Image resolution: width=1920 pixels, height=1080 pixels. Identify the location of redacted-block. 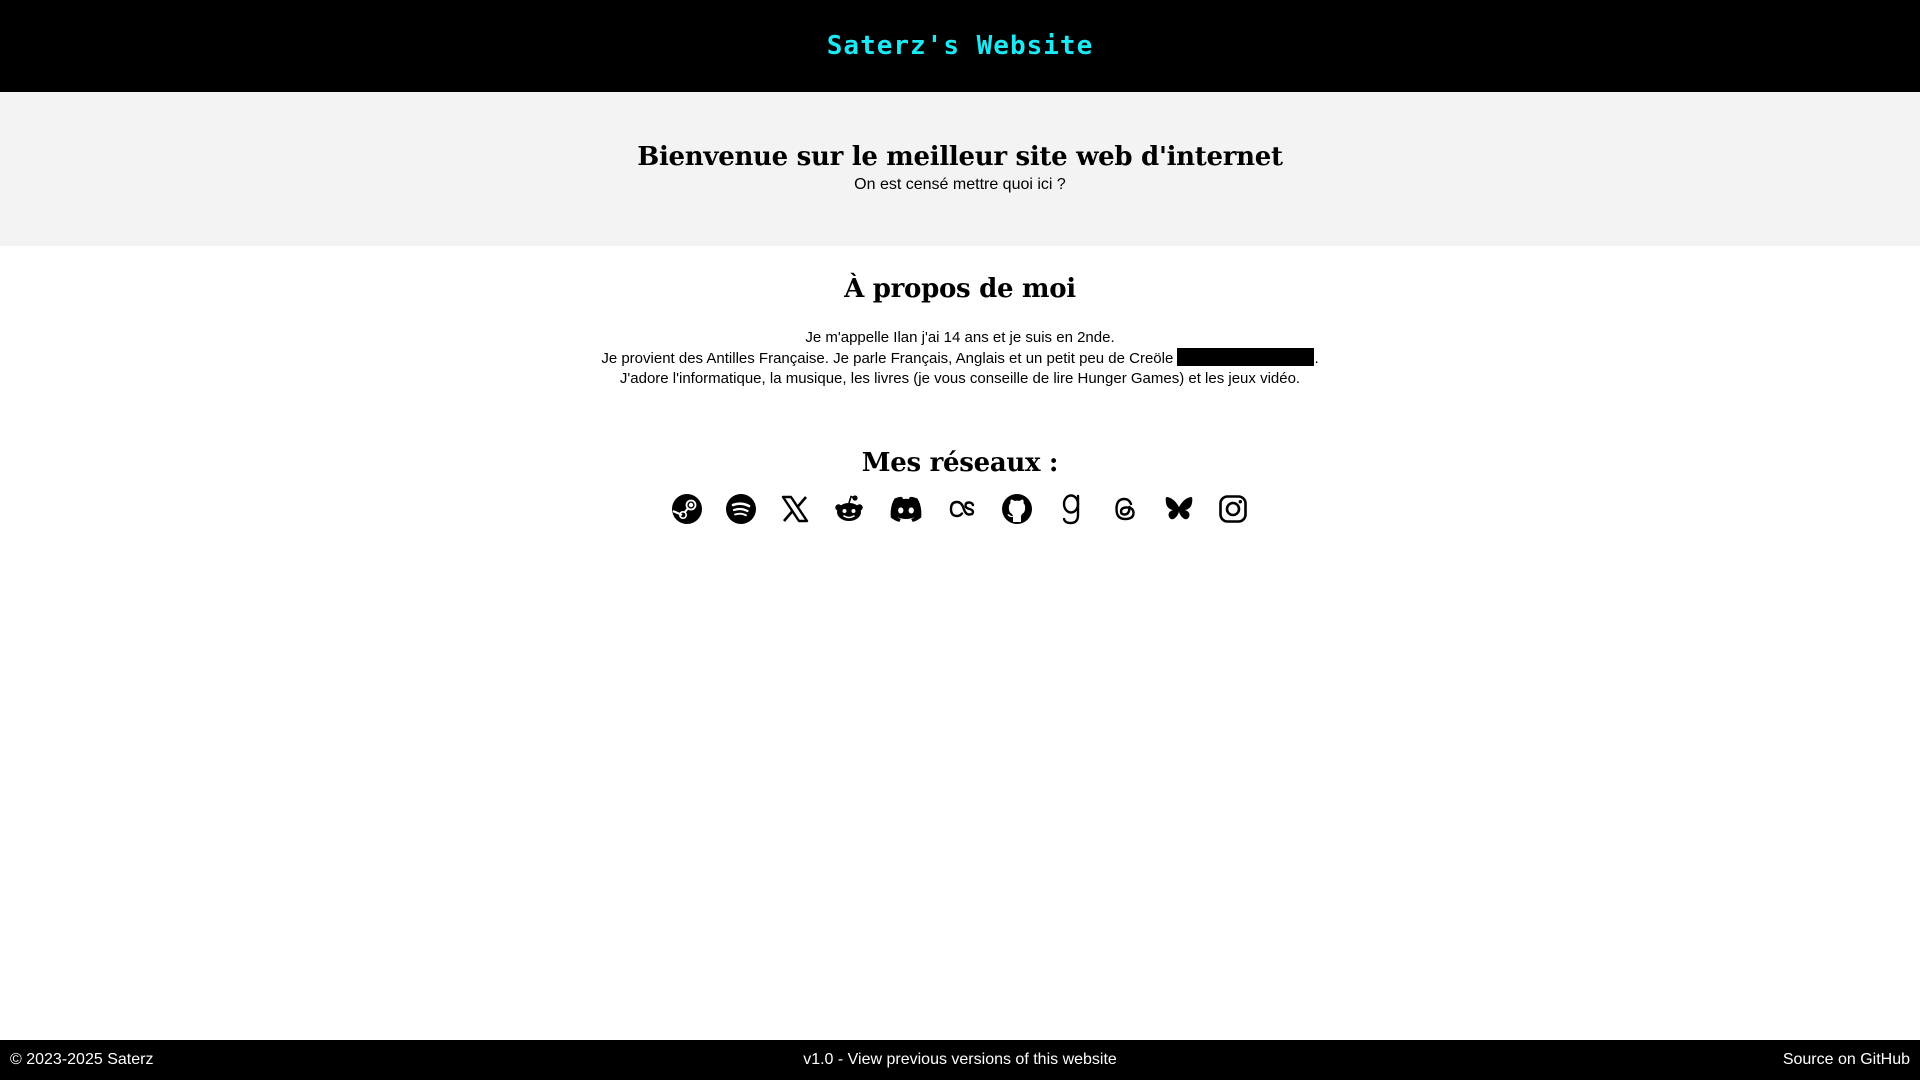
(1246, 357).